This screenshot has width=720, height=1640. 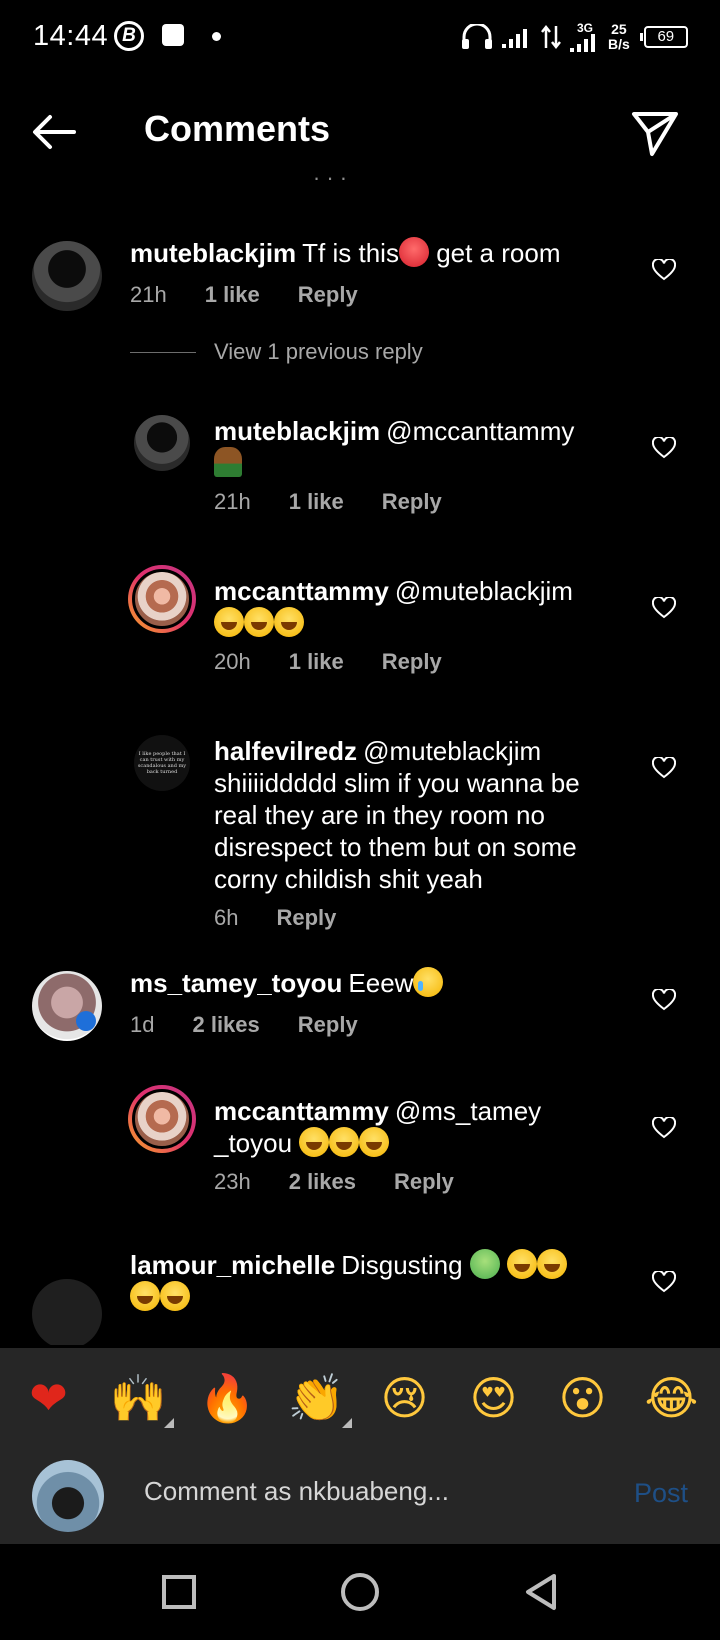 What do you see at coordinates (619, 29) in the screenshot?
I see `speed-value: 25` at bounding box center [619, 29].